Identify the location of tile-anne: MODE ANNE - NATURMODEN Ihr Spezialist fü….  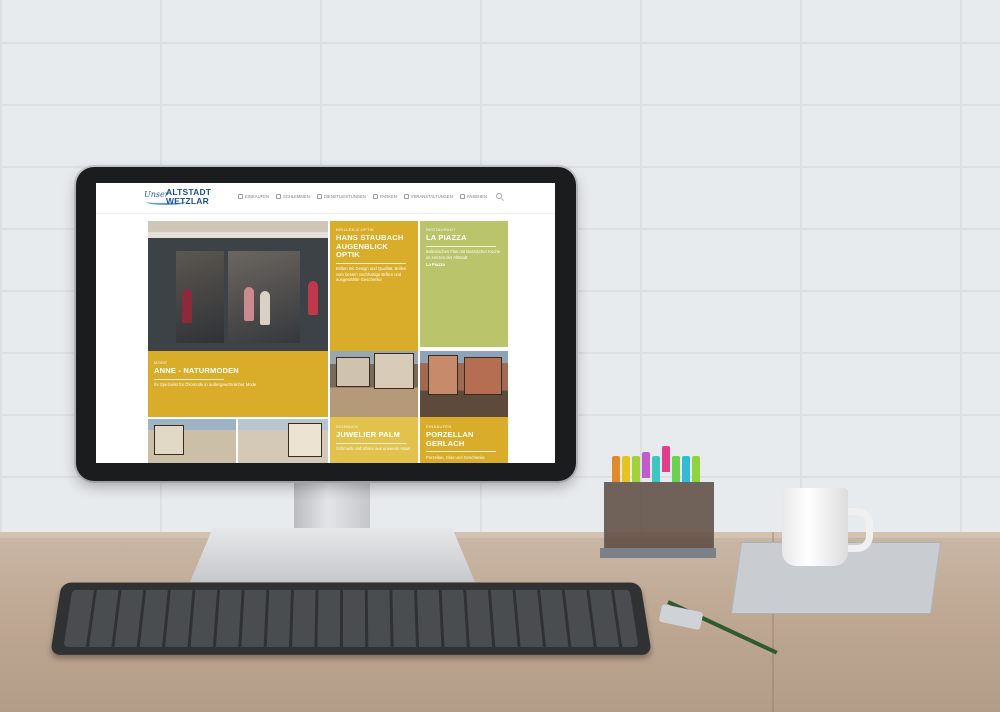
(238, 384).